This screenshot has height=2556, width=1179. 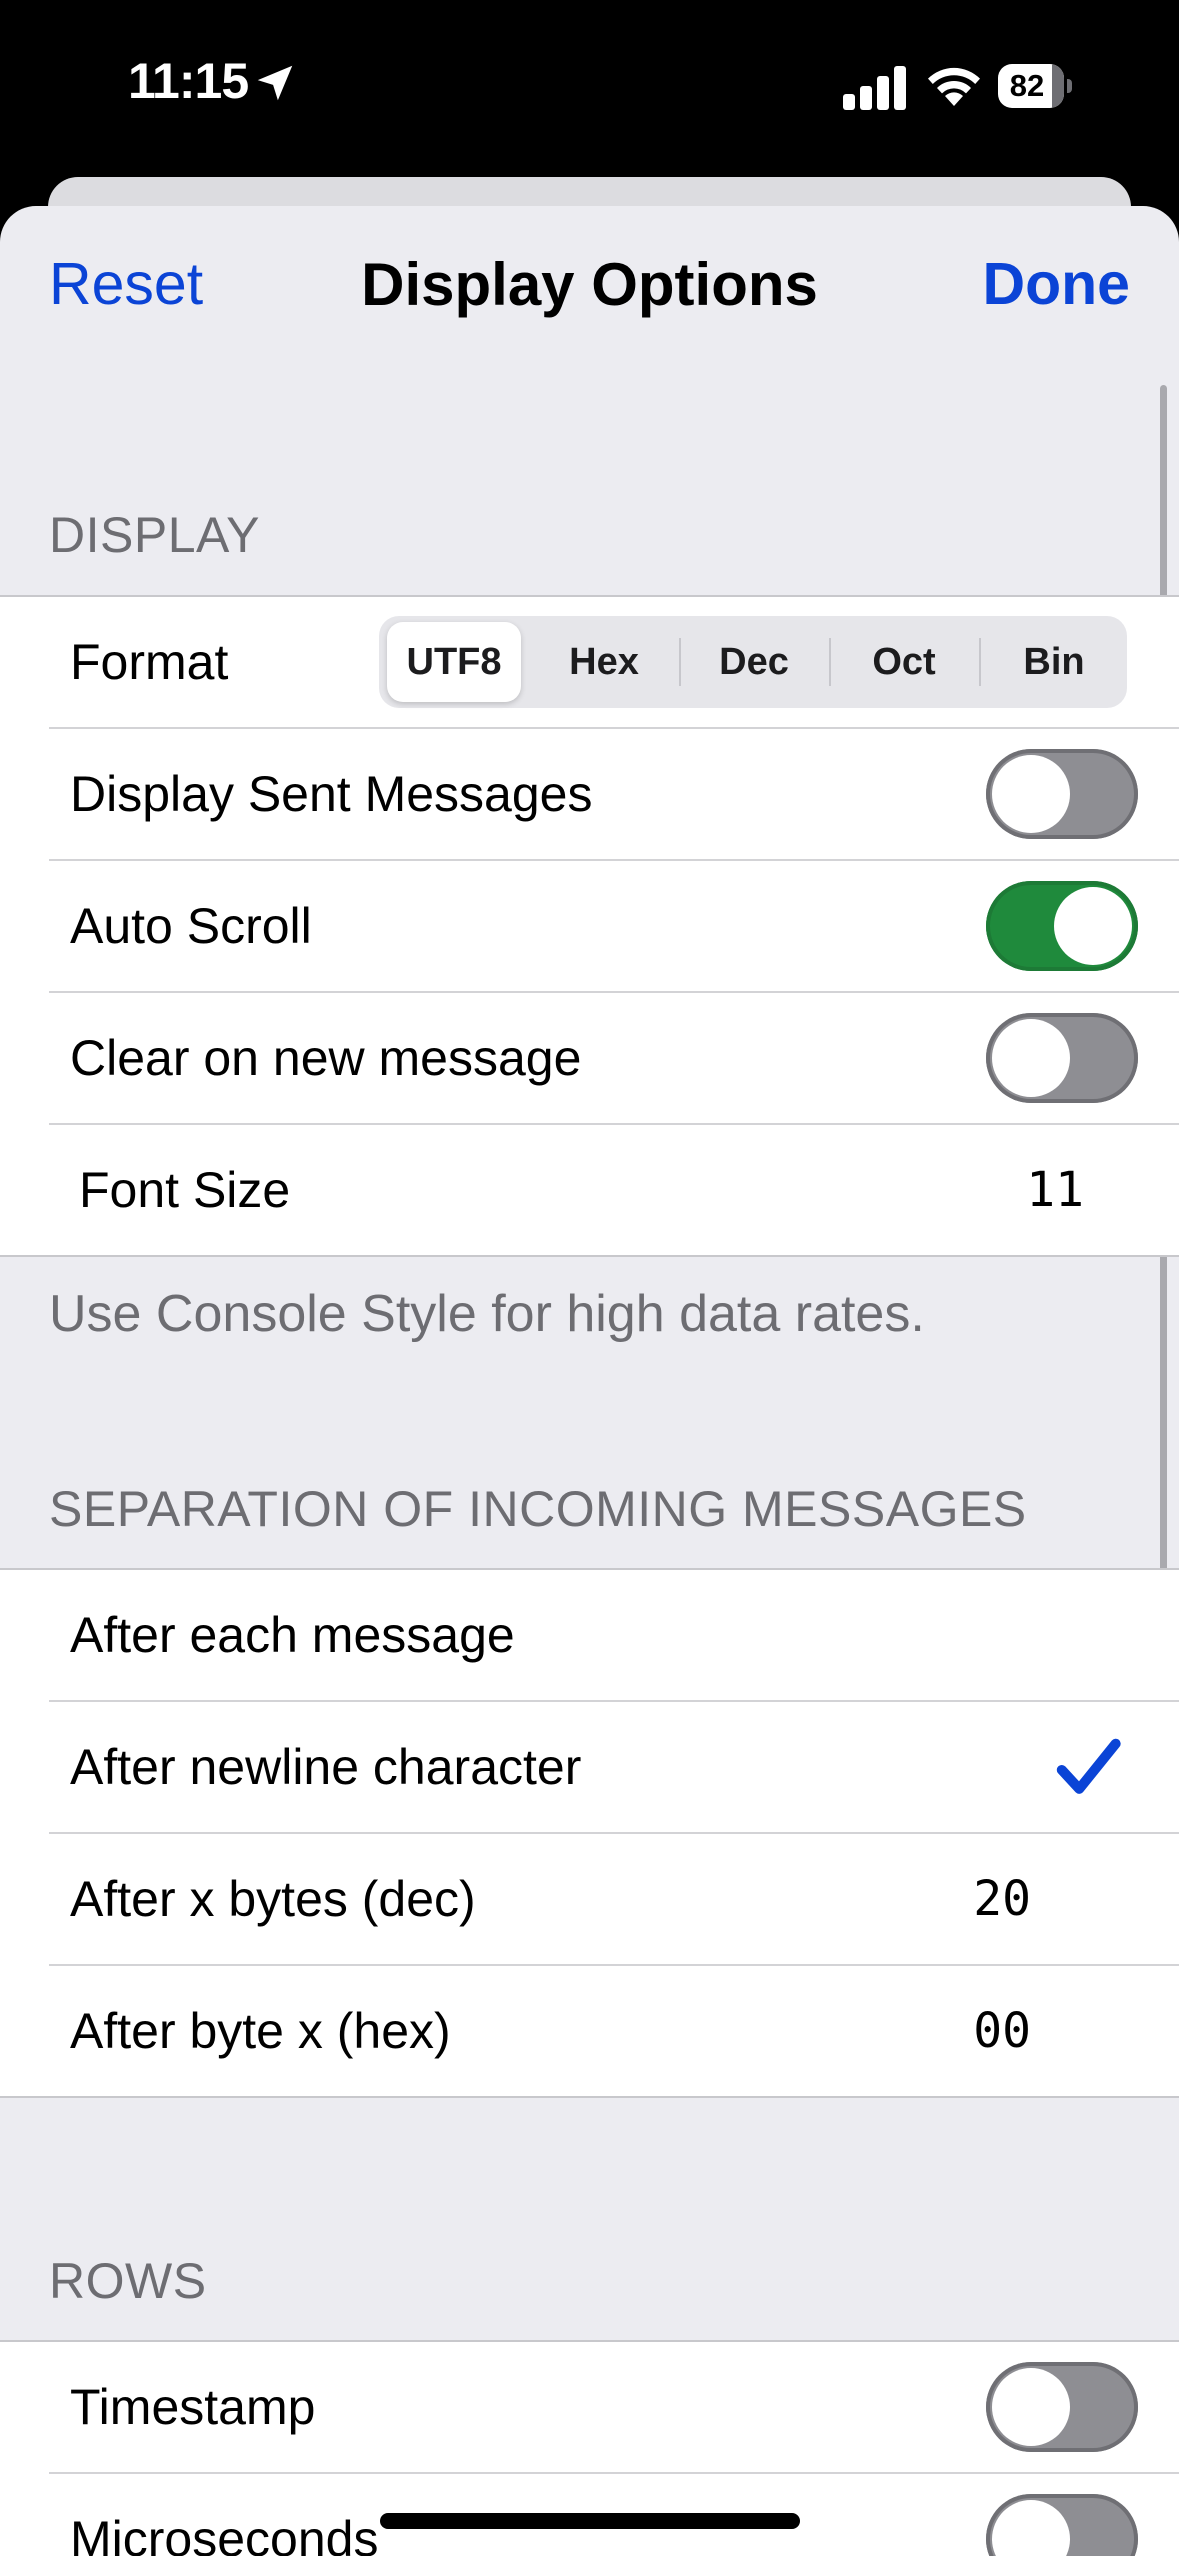 I want to click on checkmark-icon, so click(x=1088, y=1766).